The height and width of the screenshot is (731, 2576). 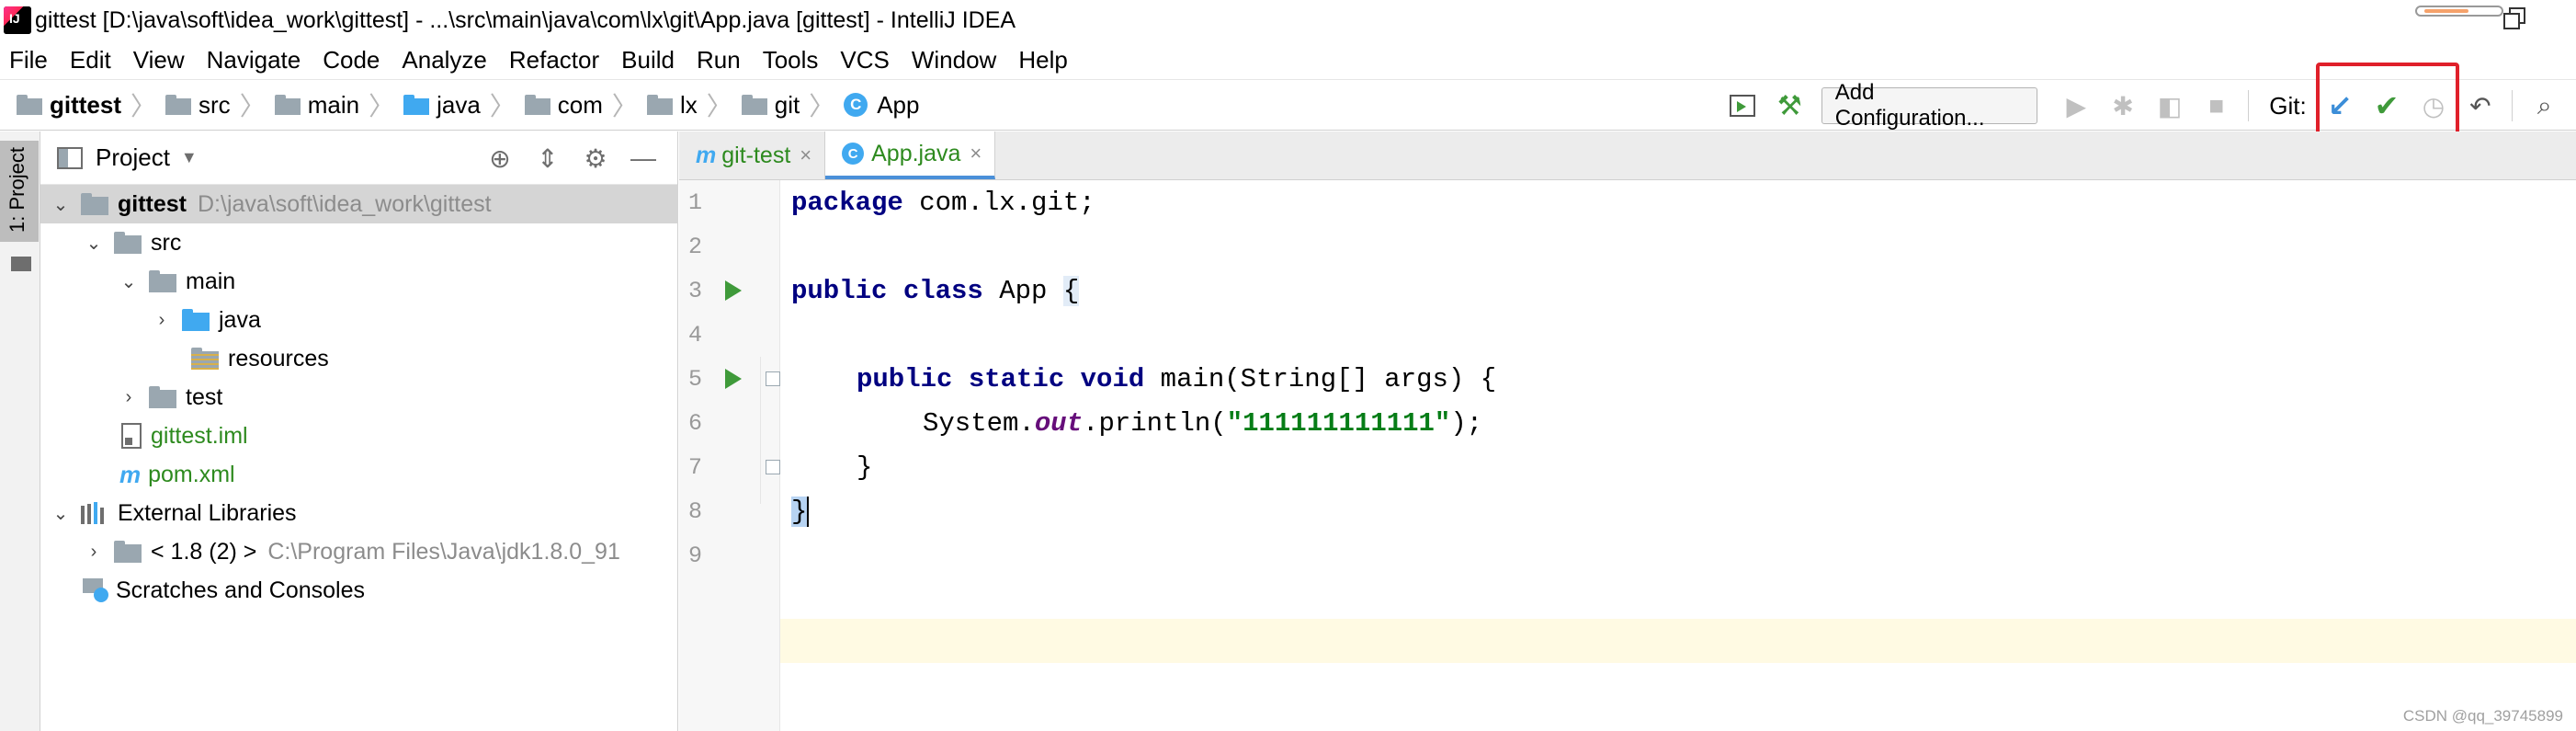 What do you see at coordinates (695, 246) in the screenshot?
I see `line-number: 2` at bounding box center [695, 246].